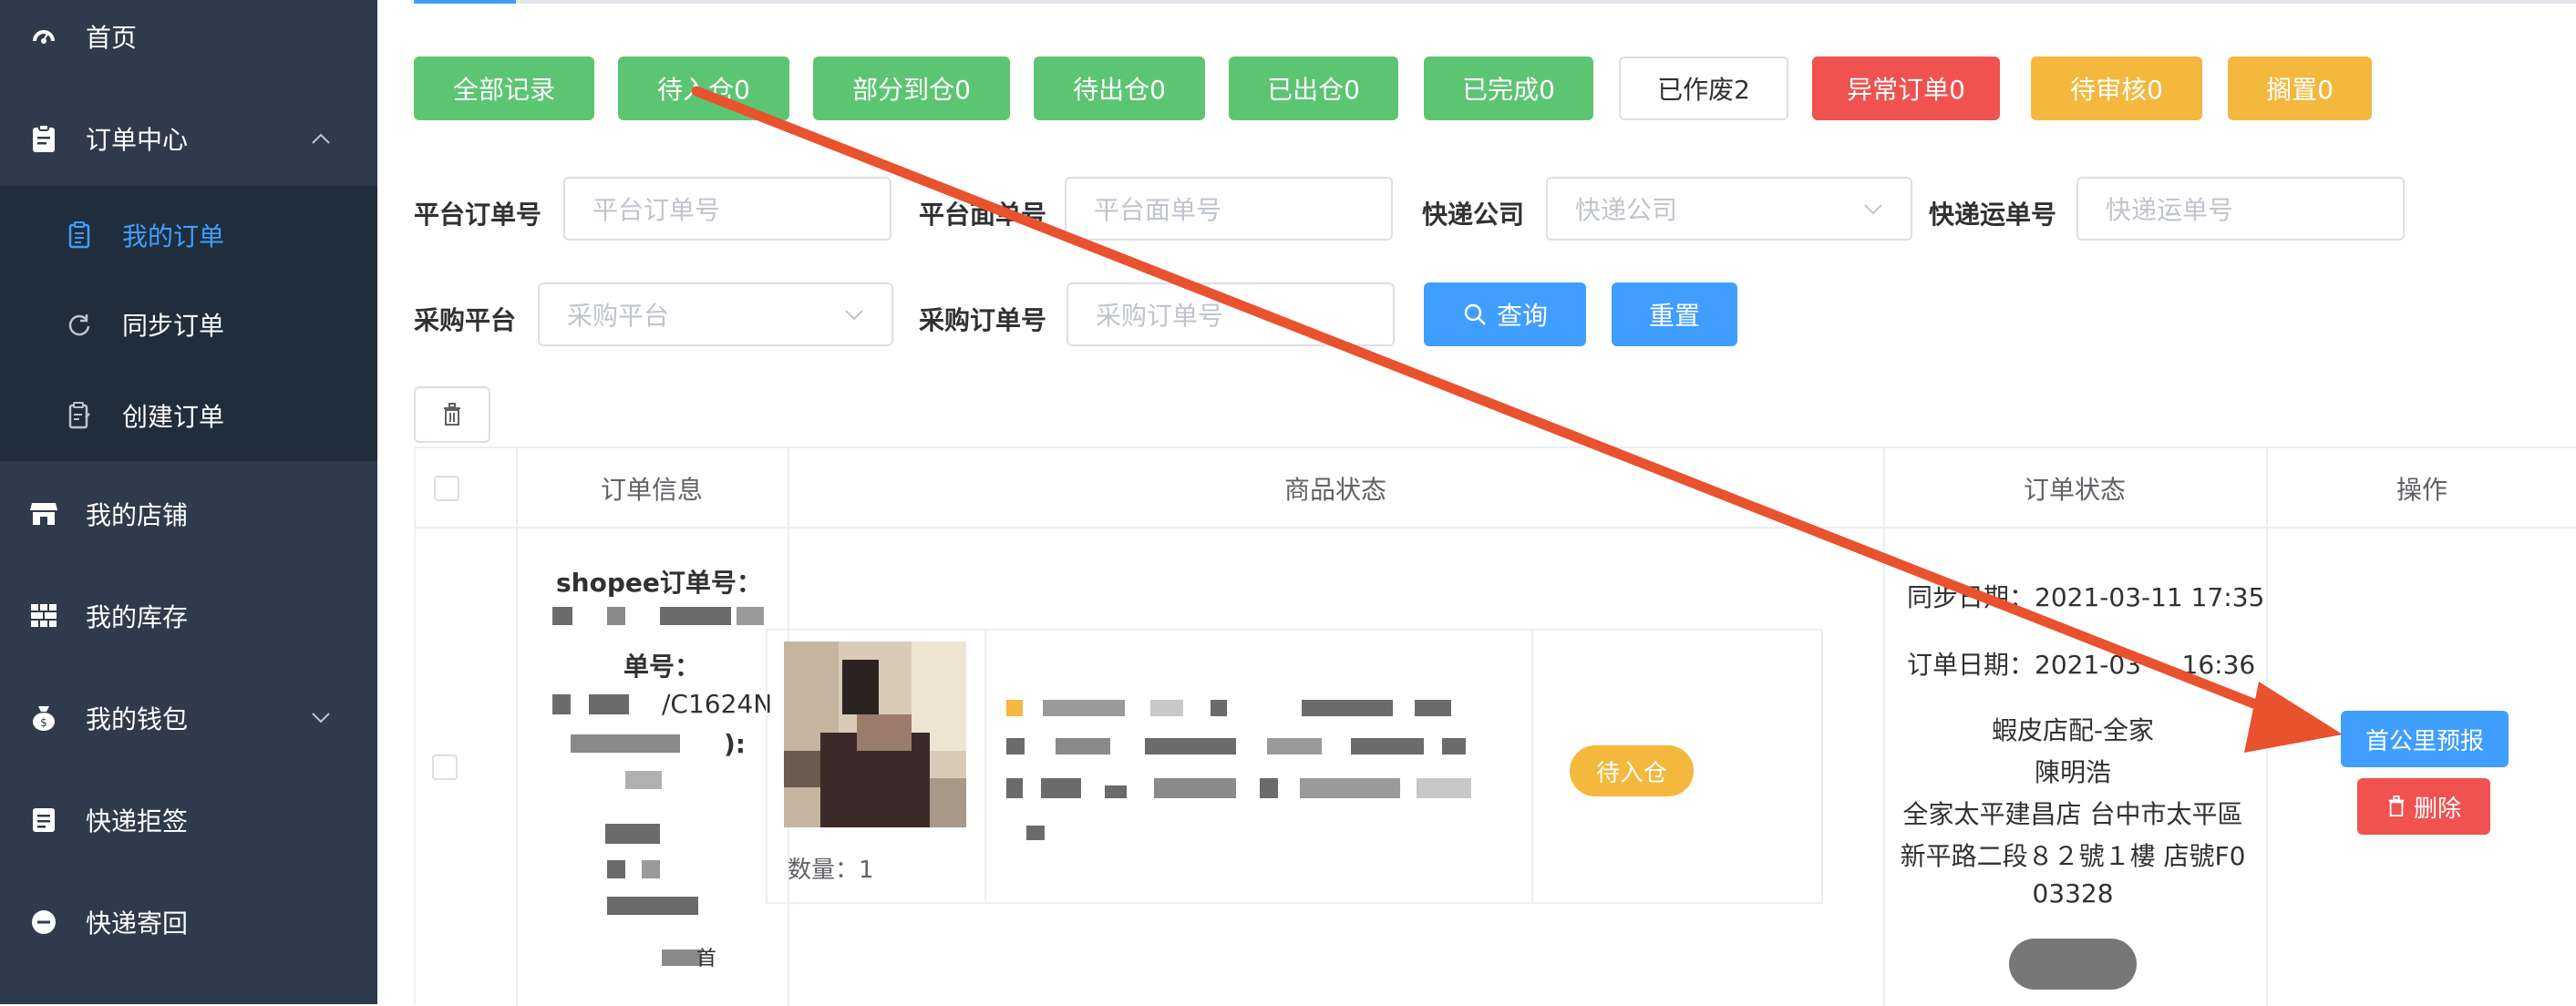  Describe the element at coordinates (504, 88) in the screenshot. I see `filter-all-records-button: 全部记录` at that location.